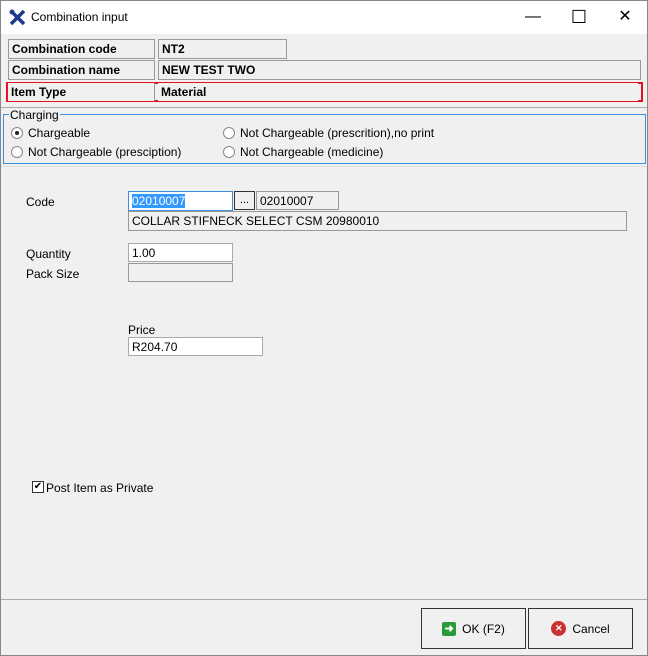 The width and height of the screenshot is (648, 656). I want to click on post-private-checkbox: ✔, so click(38, 487).